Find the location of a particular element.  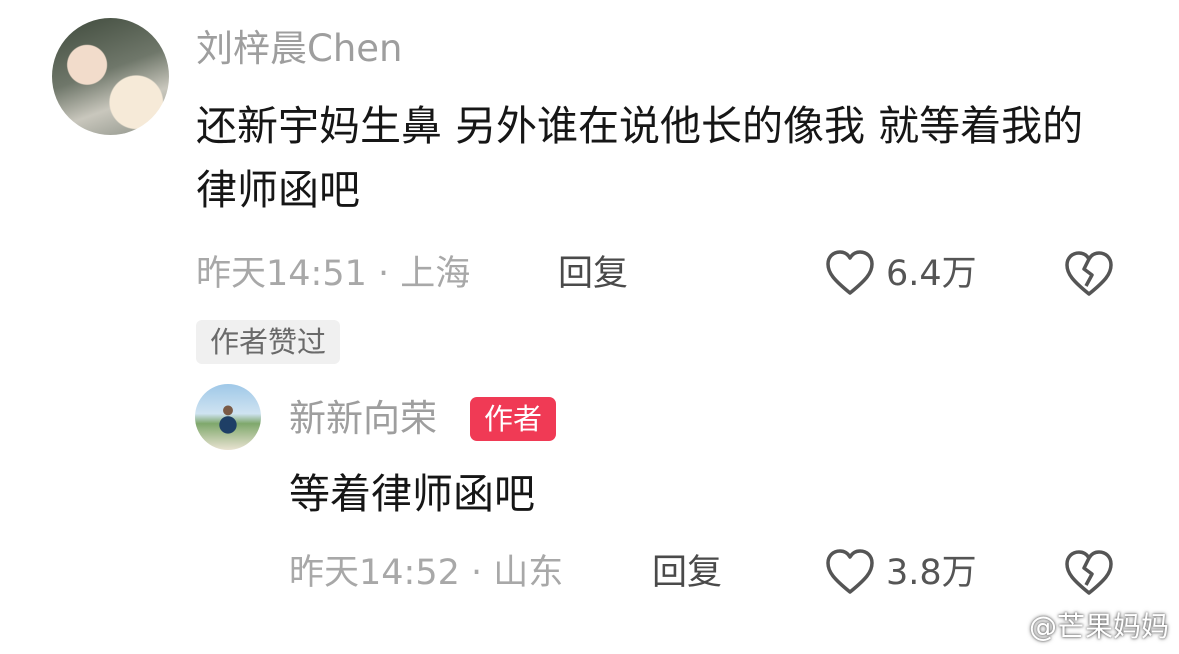

comment-meta: 昨天14:51 · 上海 is located at coordinates (333, 274).